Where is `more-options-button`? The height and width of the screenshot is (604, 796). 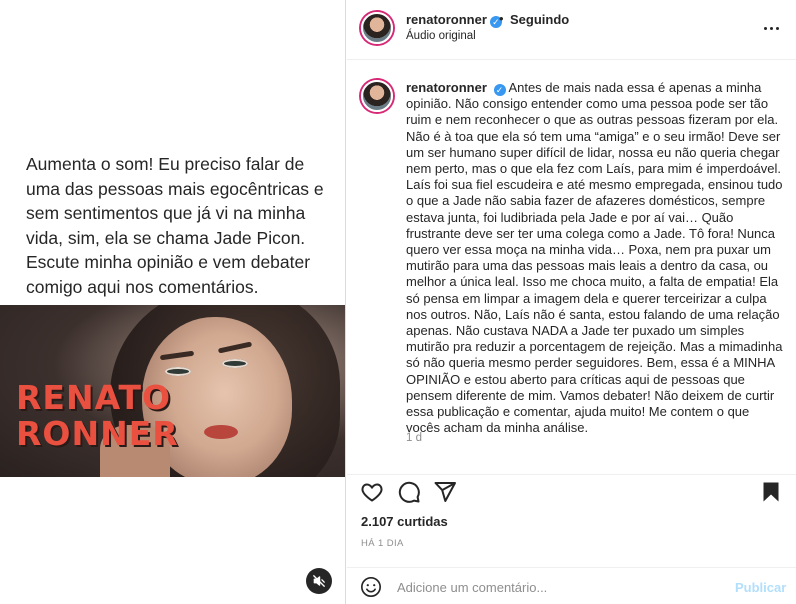 more-options-button is located at coordinates (771, 28).